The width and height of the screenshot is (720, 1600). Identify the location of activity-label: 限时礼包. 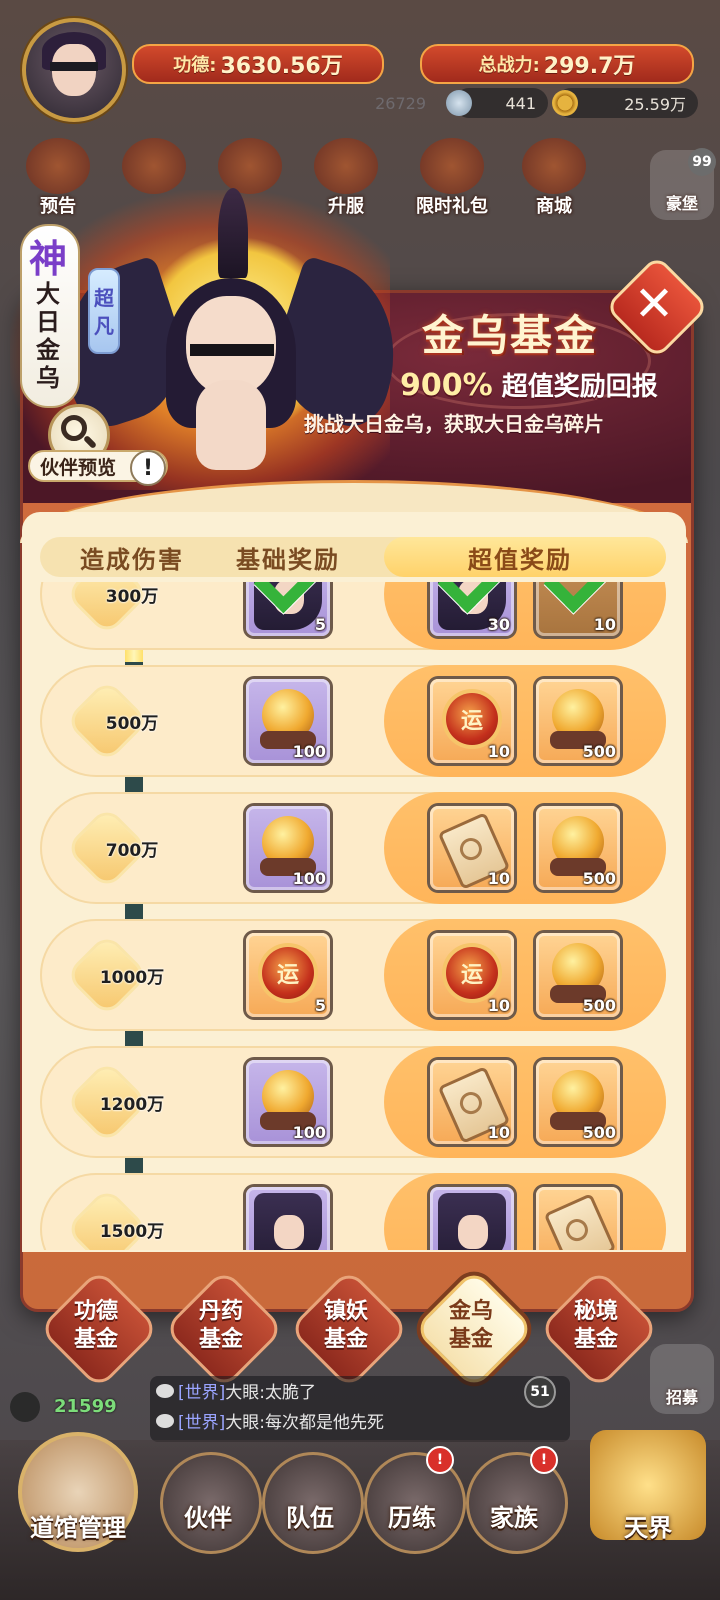
(452, 206).